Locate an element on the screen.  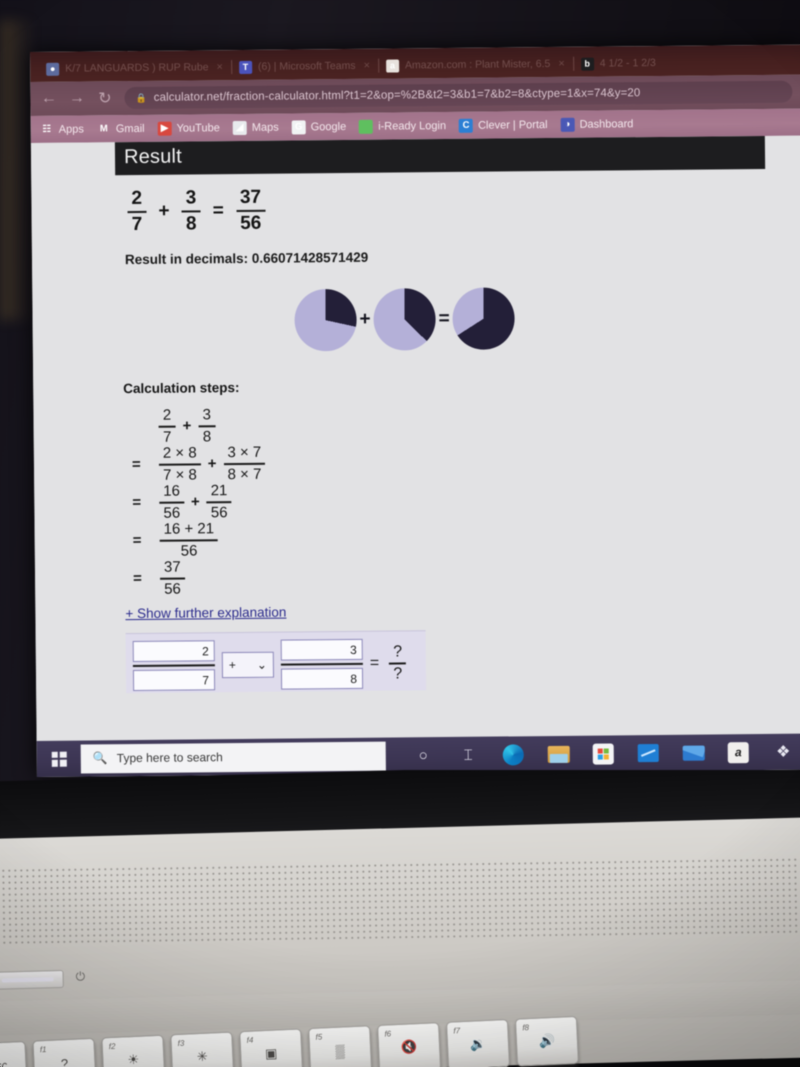
bookmark-apps: ☷ Apps is located at coordinates (62, 129).